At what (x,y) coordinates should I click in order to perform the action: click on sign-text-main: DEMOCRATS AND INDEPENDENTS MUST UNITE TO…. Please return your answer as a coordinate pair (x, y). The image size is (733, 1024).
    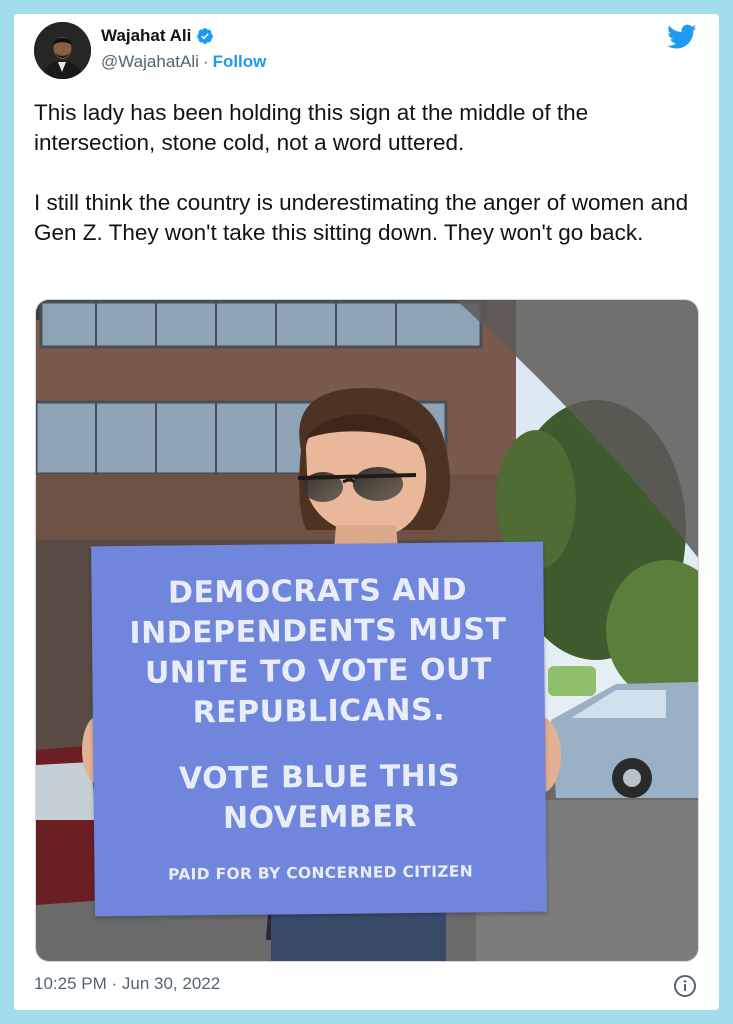
    Looking at the image, I should click on (318, 651).